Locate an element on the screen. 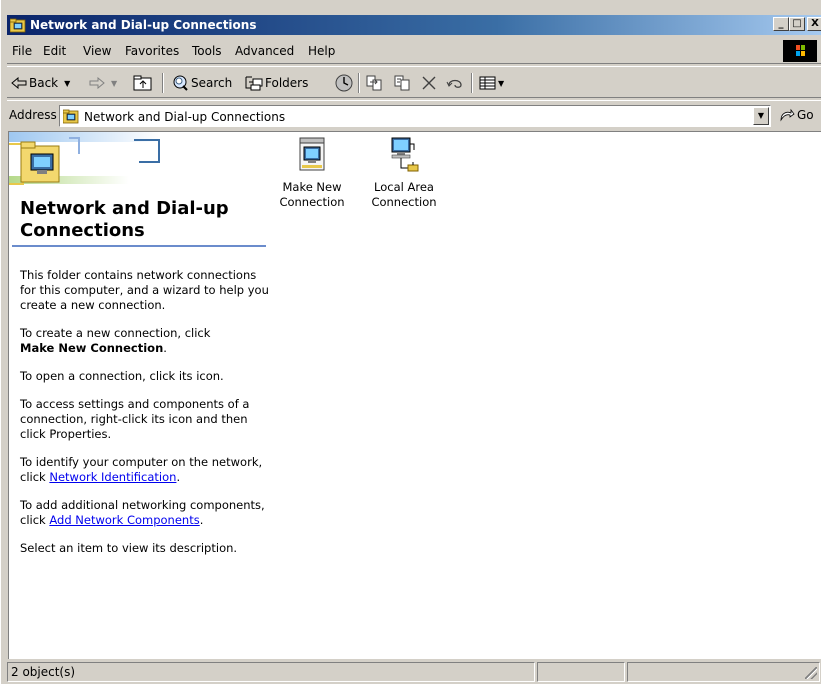 This screenshot has height=684, width=821. title-bar: Network and Dial-up Connections _ □ X is located at coordinates (414, 25).